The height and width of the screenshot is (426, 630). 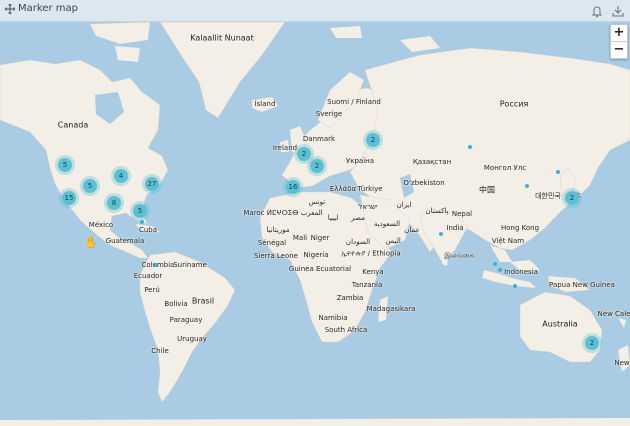 What do you see at coordinates (293, 187) in the screenshot?
I see `marker-cluster-mediterranean: 16` at bounding box center [293, 187].